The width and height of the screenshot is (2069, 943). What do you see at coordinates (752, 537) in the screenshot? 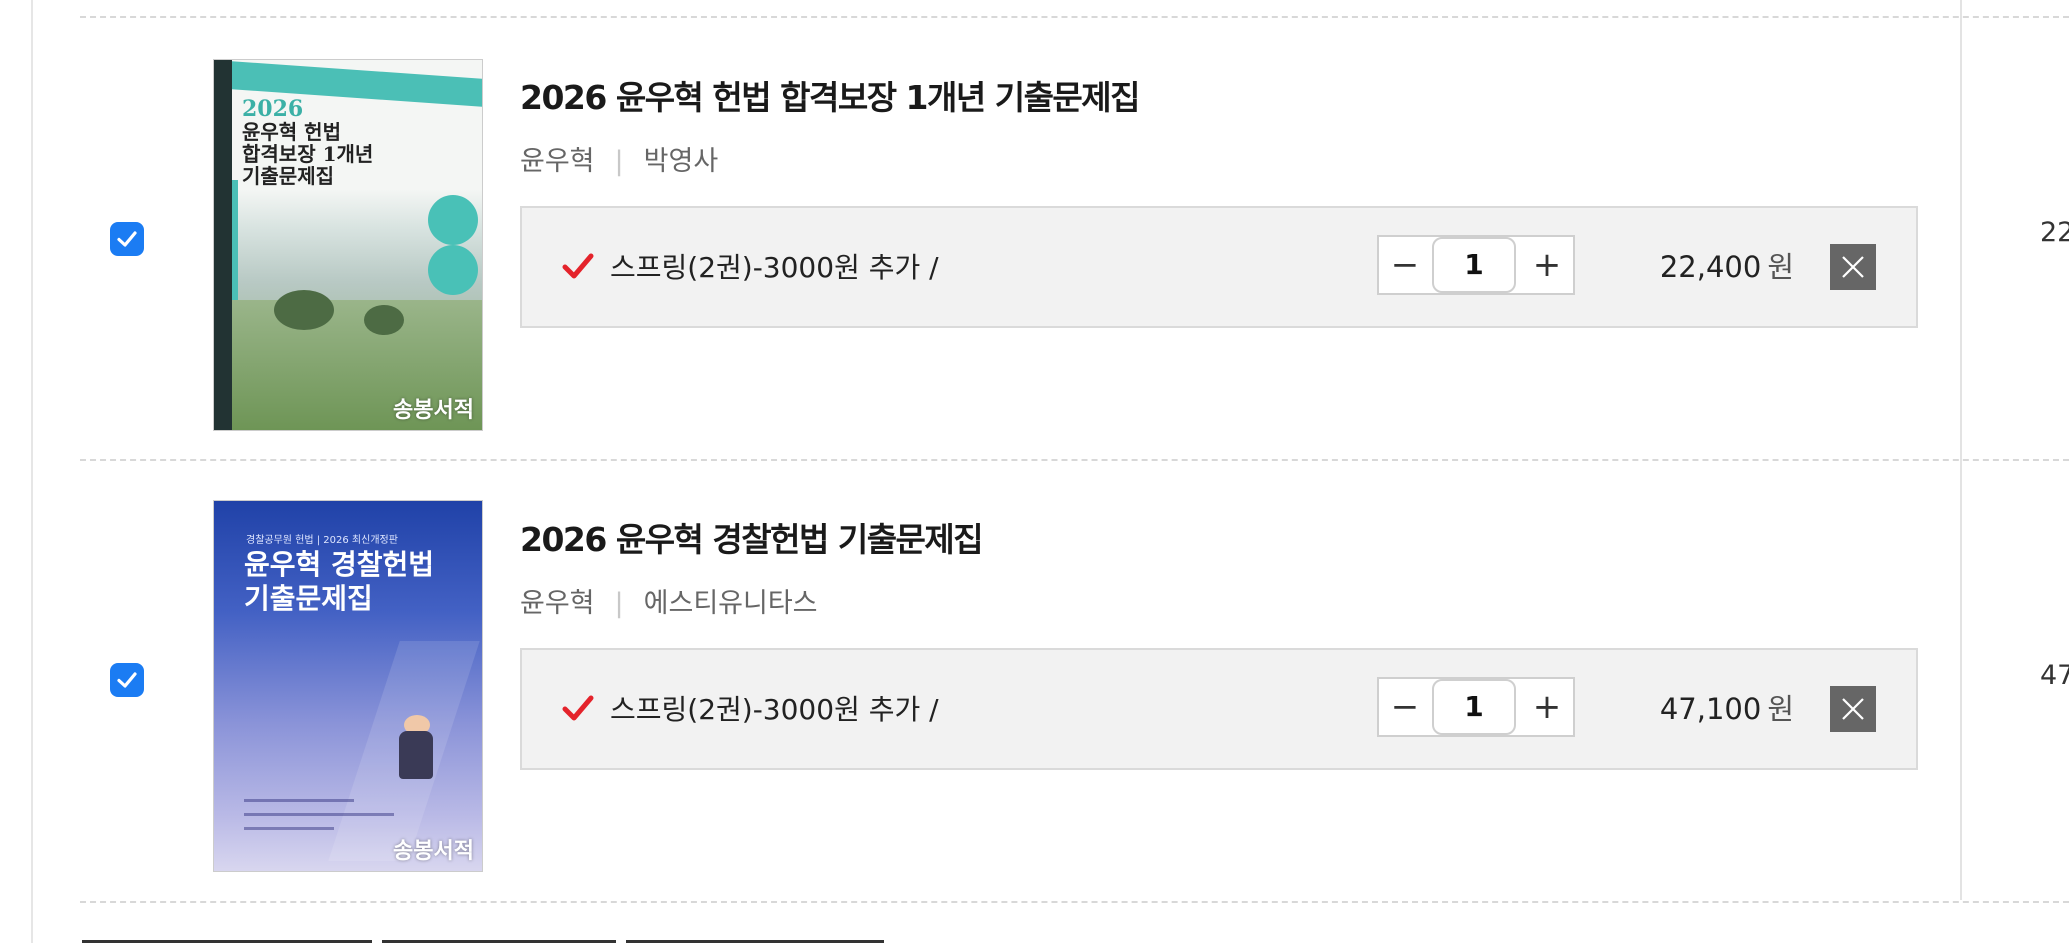
I see `book-title: 2026 윤우혁 경찰헌법 기출문제집` at bounding box center [752, 537].